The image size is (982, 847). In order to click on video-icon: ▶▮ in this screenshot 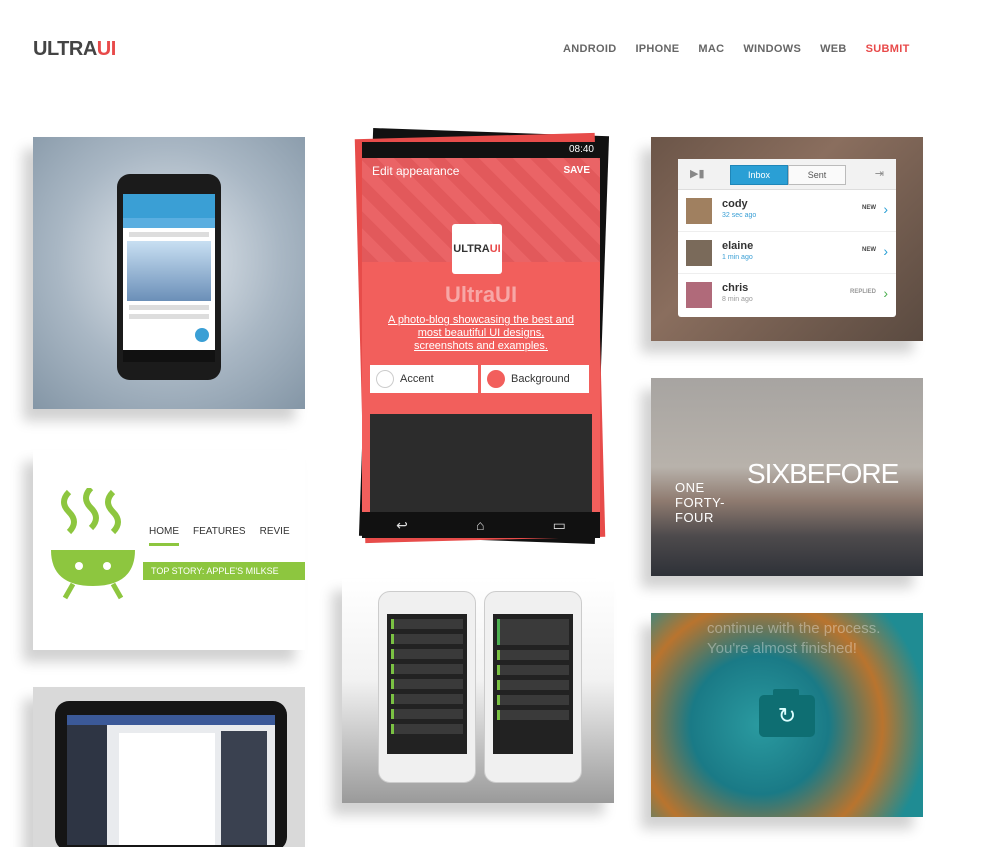, I will do `click(697, 174)`.